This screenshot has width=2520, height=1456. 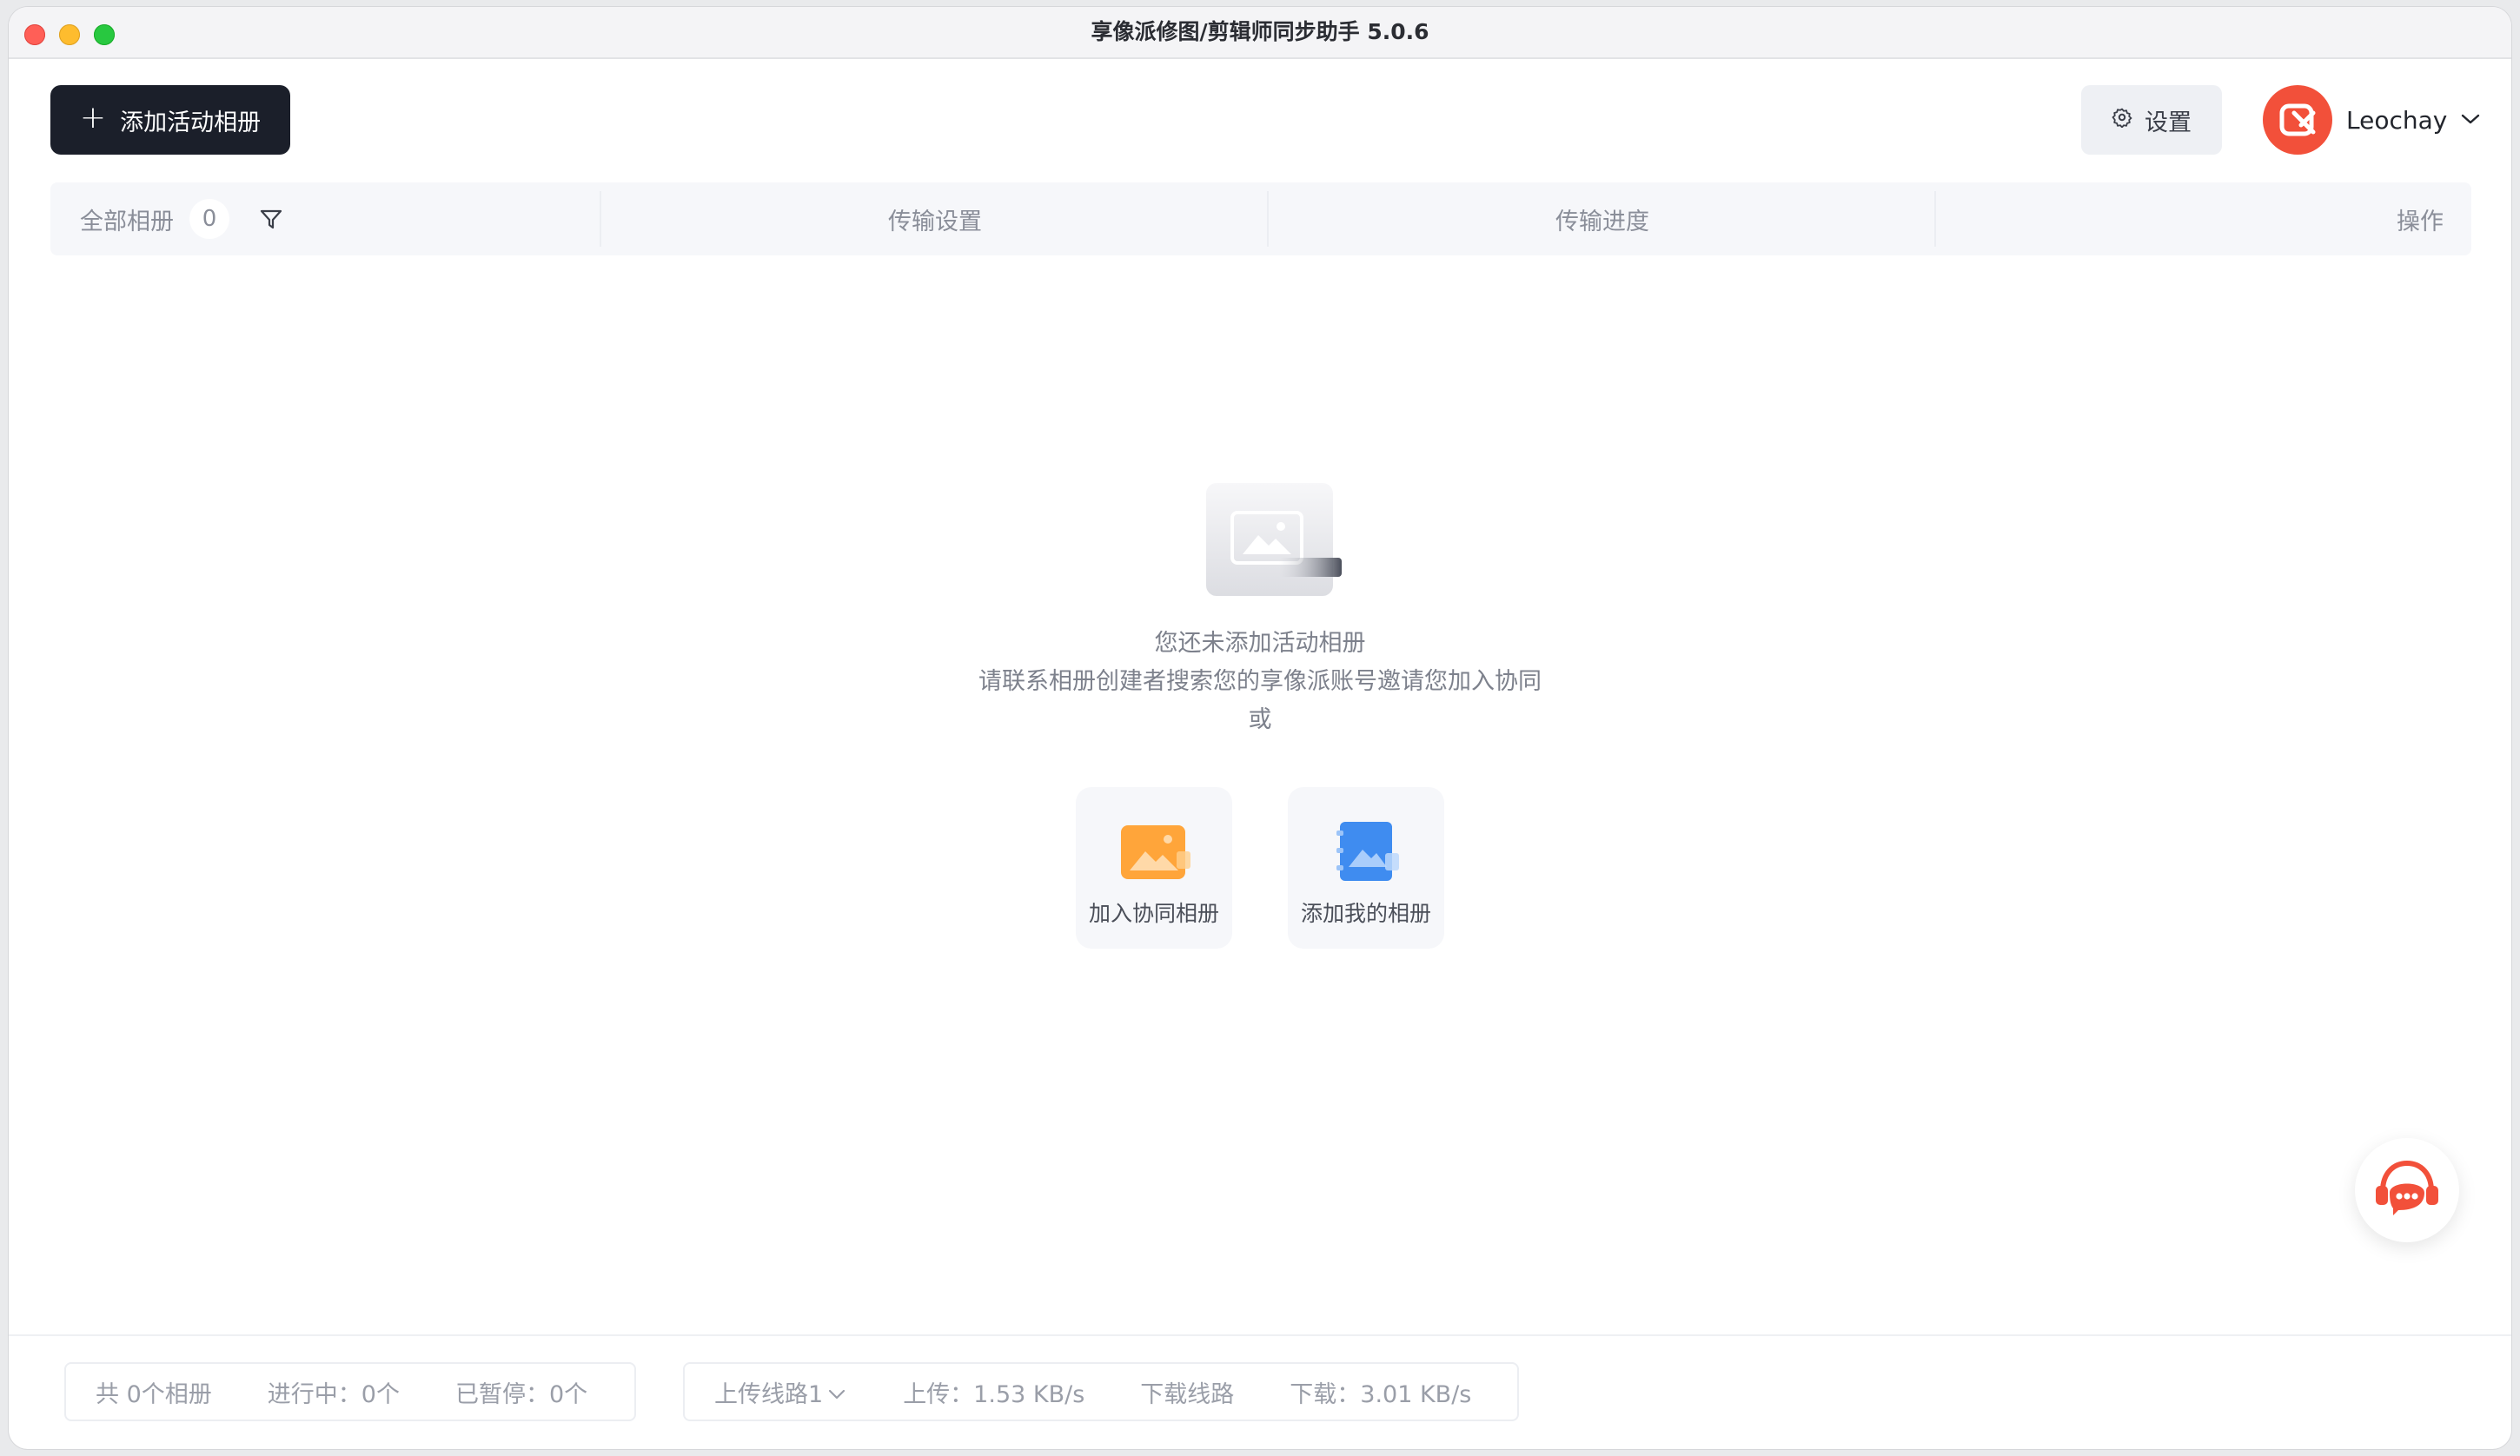 What do you see at coordinates (1366, 851) in the screenshot?
I see `add-album-icon` at bounding box center [1366, 851].